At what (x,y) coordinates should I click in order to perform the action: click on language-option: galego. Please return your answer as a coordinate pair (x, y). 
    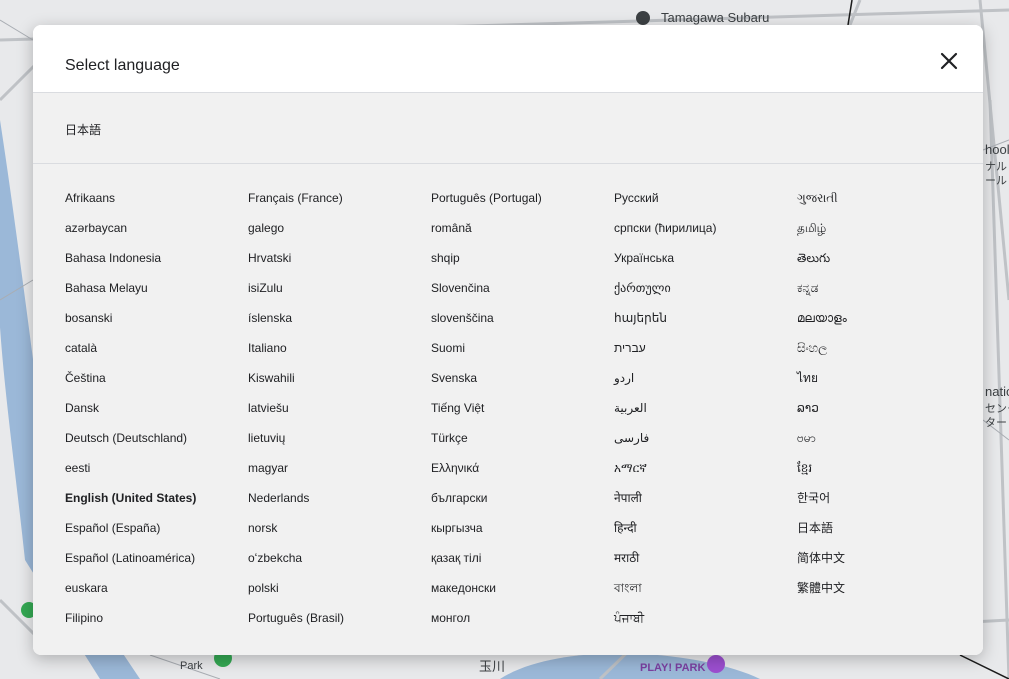
    Looking at the image, I should click on (339, 235).